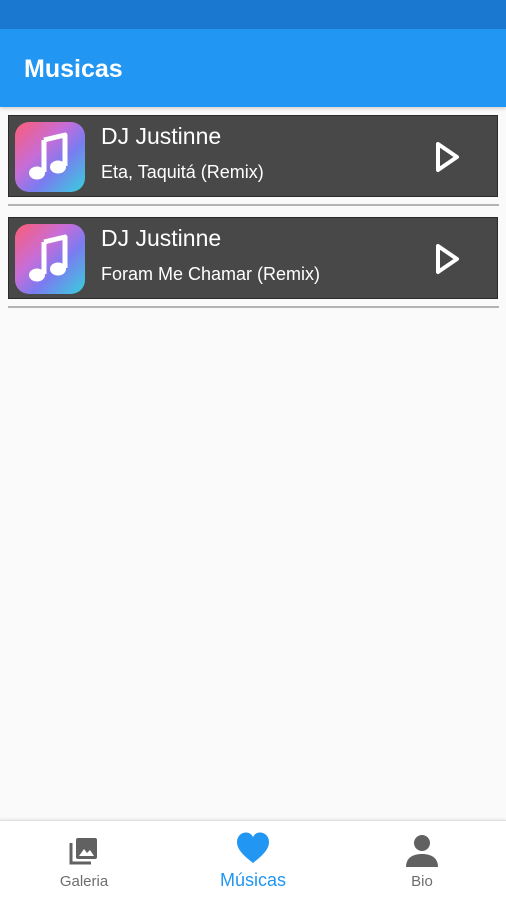  I want to click on photo-library-icon, so click(83, 851).